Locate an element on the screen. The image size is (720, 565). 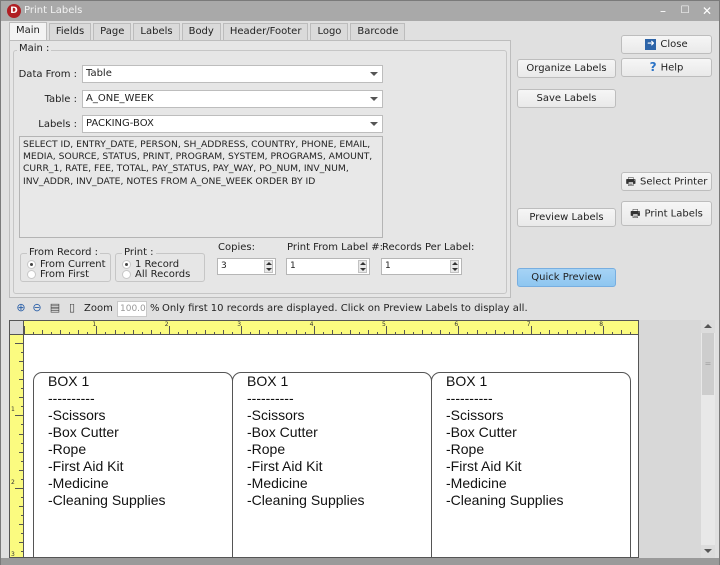
tab-main: Main is located at coordinates (28, 31).